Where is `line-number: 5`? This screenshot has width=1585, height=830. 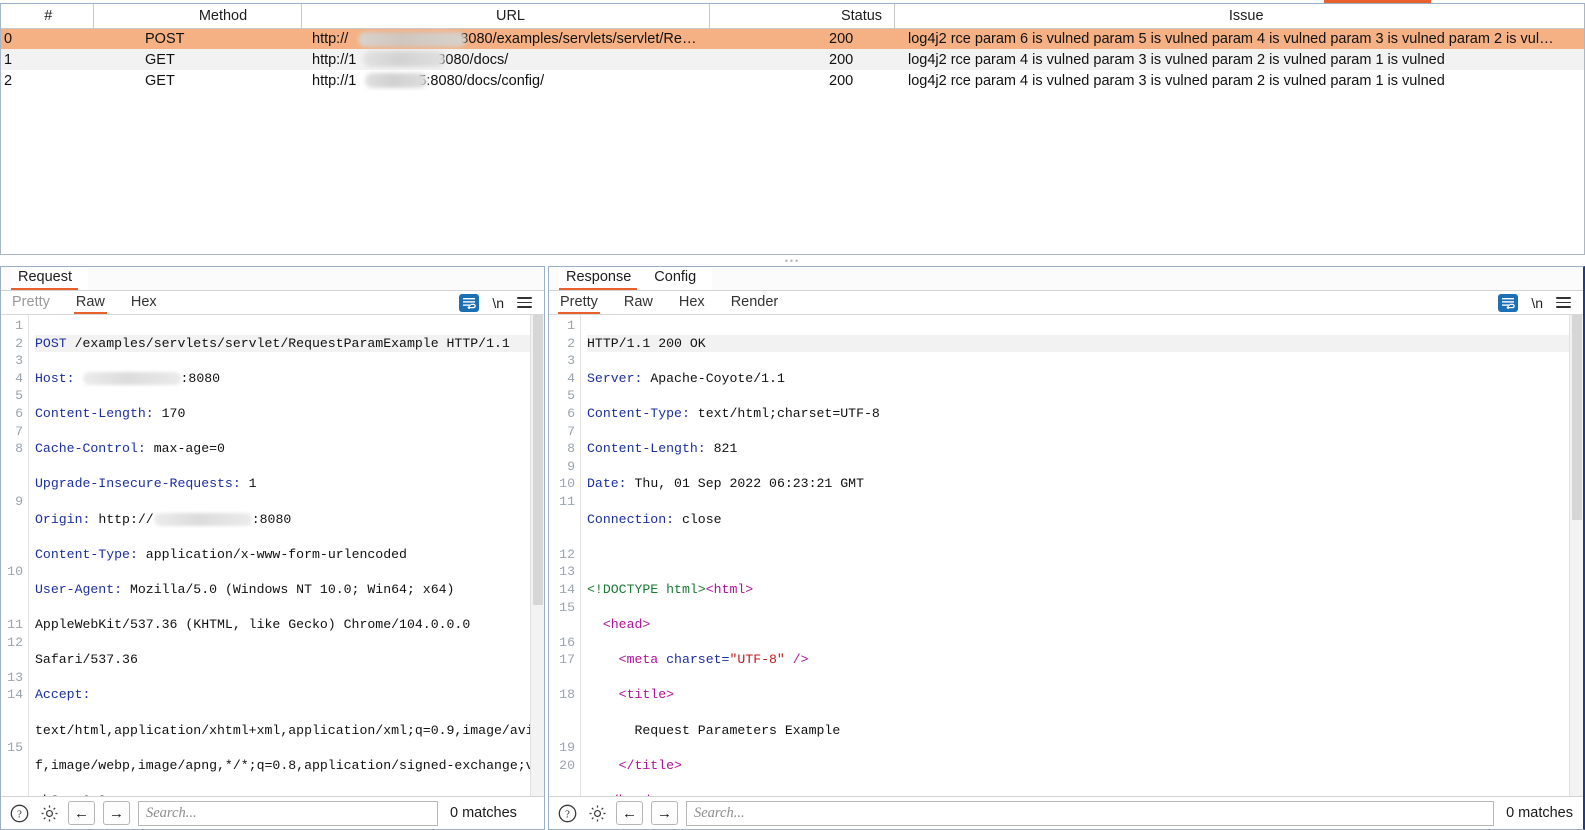 line-number: 5 is located at coordinates (571, 396).